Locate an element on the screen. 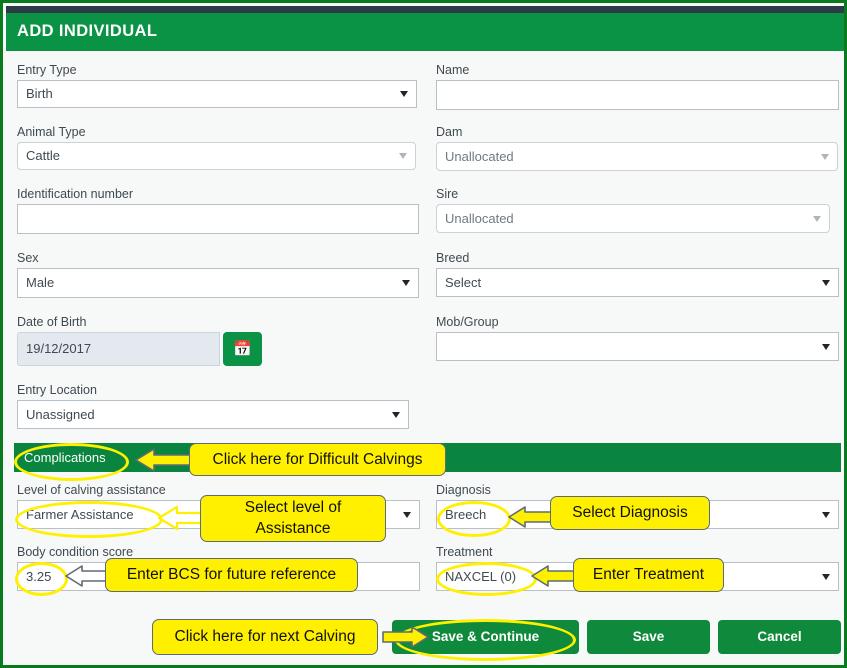  field-animal-type: Animal Type Cattle is located at coordinates (217, 147).